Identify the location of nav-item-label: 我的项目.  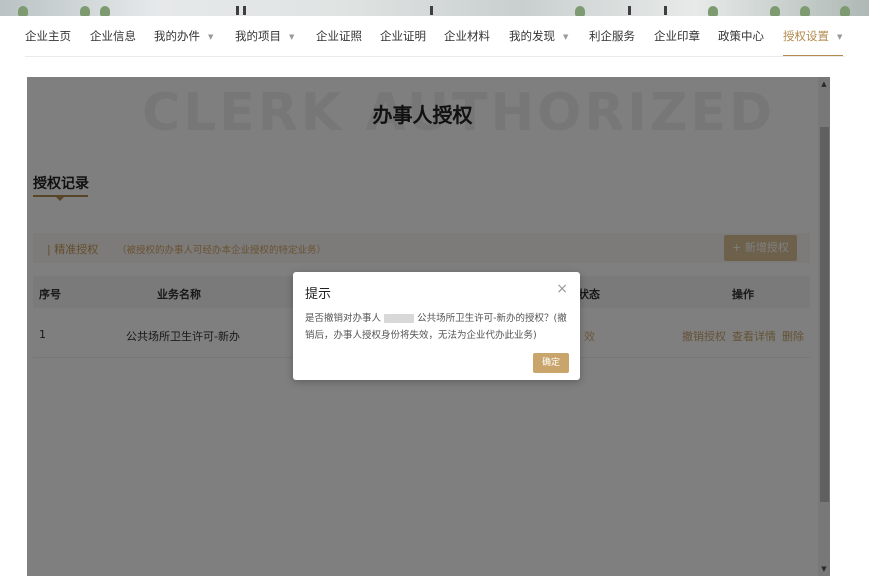
(258, 36).